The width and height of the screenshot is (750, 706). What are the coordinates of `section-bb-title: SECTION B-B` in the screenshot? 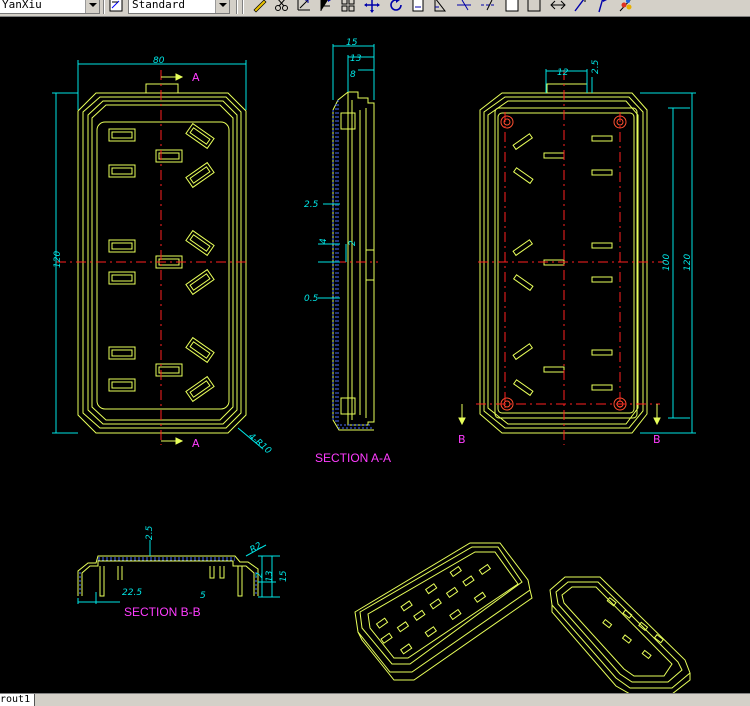 It's located at (162, 612).